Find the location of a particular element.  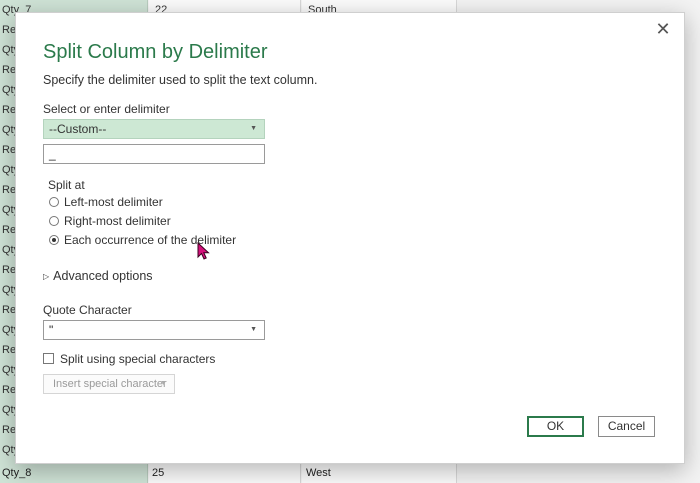

quote-character-value: " is located at coordinates (51, 330).